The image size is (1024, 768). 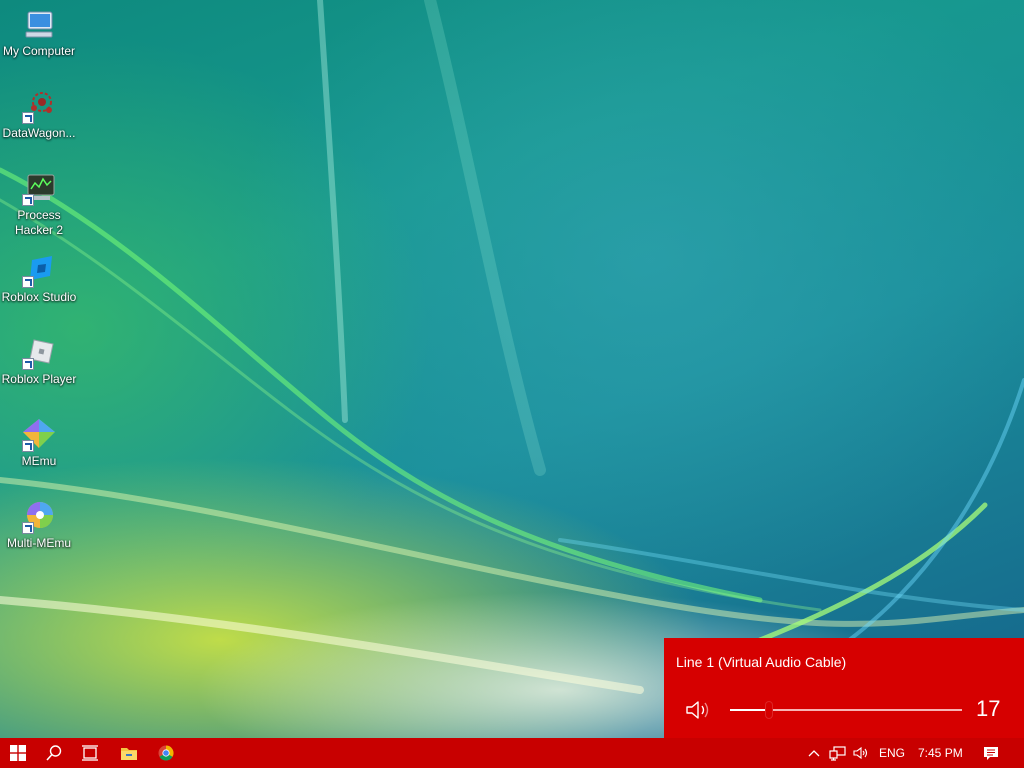 I want to click on chrome-icon, so click(x=166, y=753).